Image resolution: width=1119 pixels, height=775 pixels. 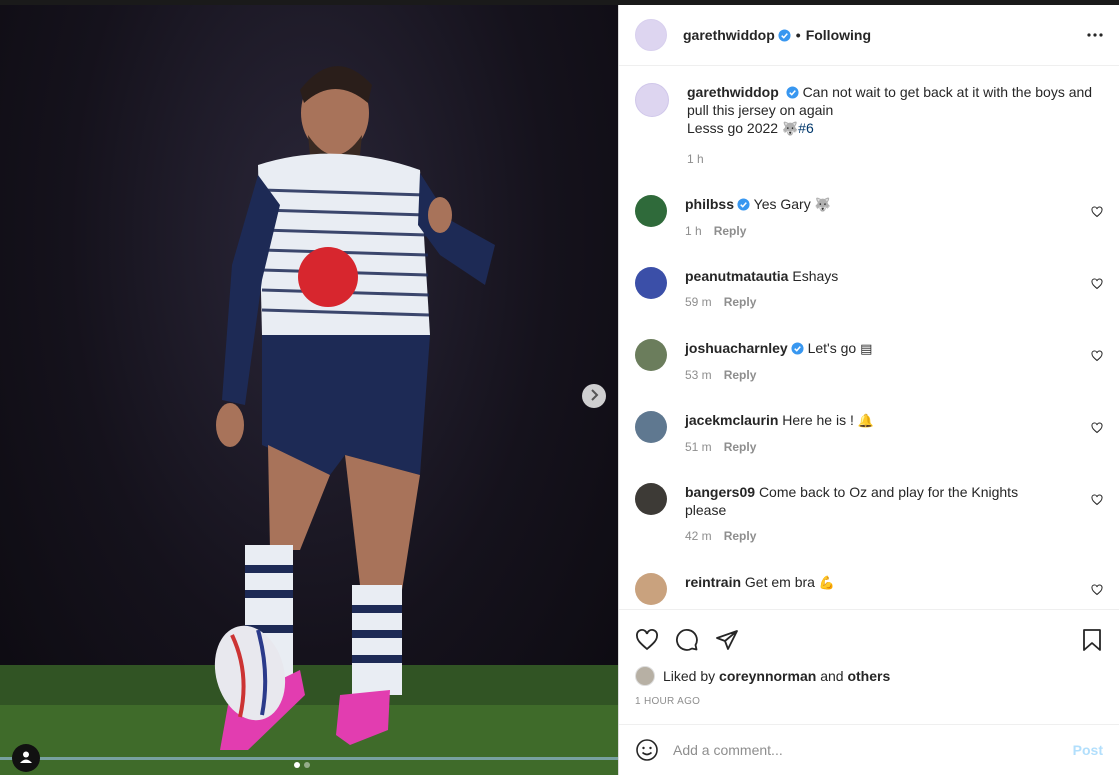 What do you see at coordinates (832, 676) in the screenshot?
I see `liked-and: and` at bounding box center [832, 676].